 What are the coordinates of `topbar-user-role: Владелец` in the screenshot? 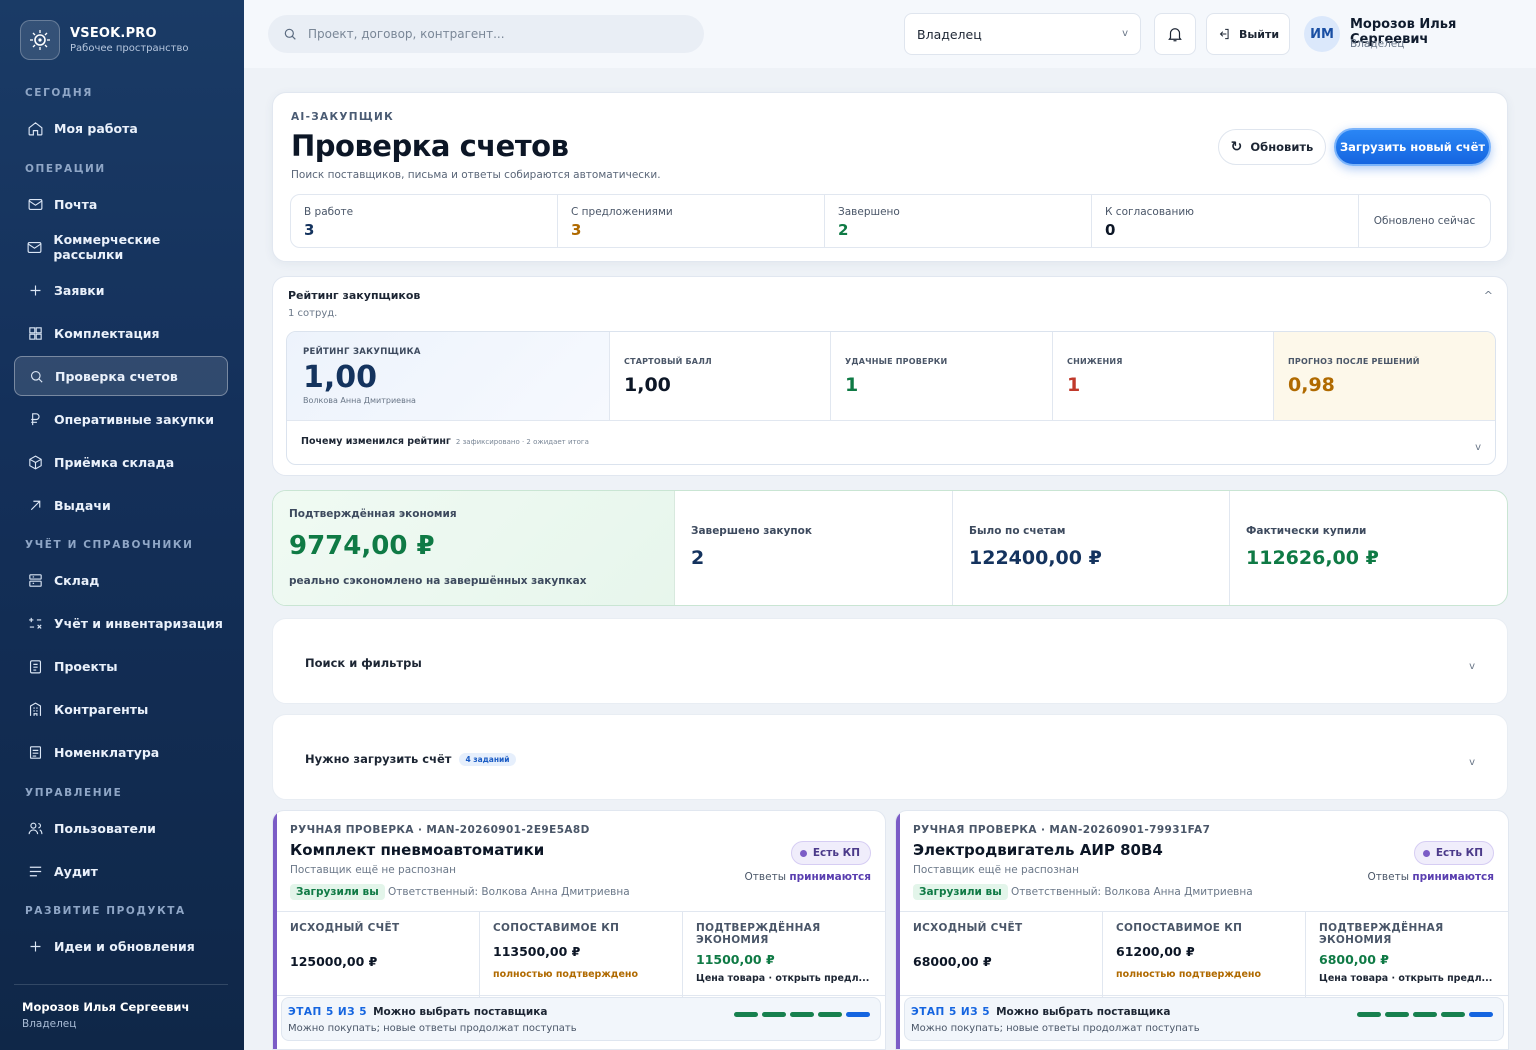 It's located at (1377, 44).